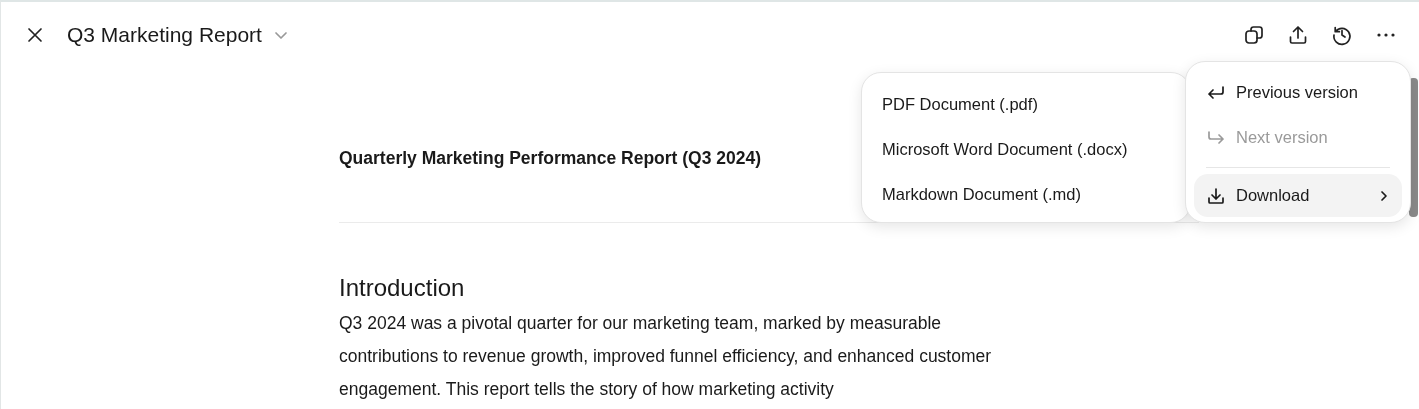 Image resolution: width=1419 pixels, height=409 pixels. What do you see at coordinates (164, 35) in the screenshot?
I see `document-title: Q3 Marketing Report` at bounding box center [164, 35].